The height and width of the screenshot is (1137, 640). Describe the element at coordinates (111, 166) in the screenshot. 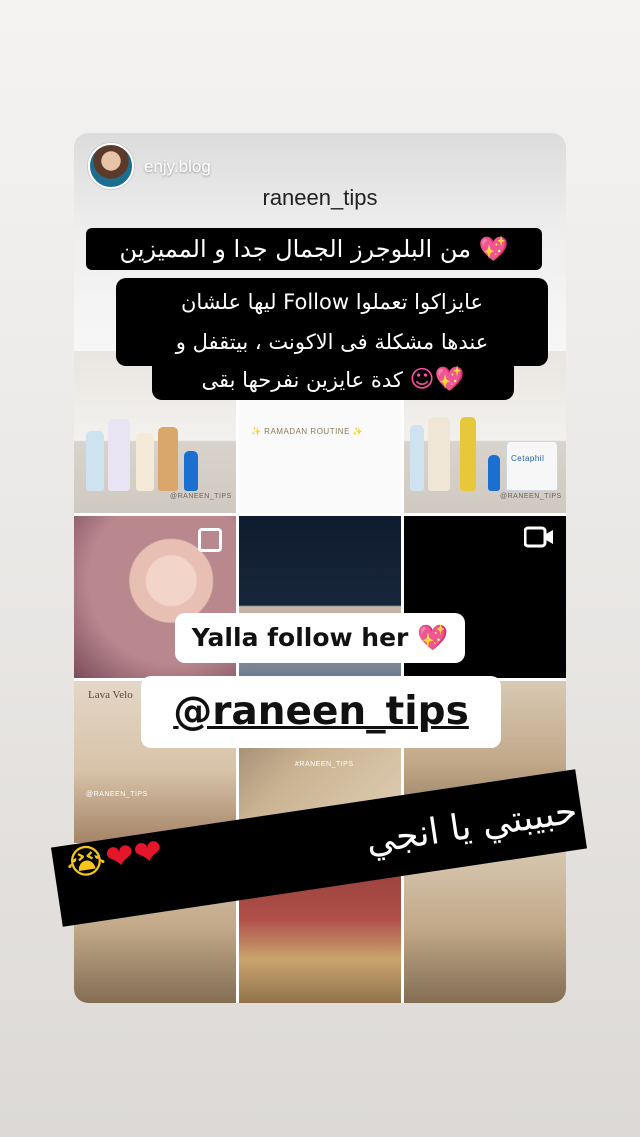

I see `avatar` at that location.